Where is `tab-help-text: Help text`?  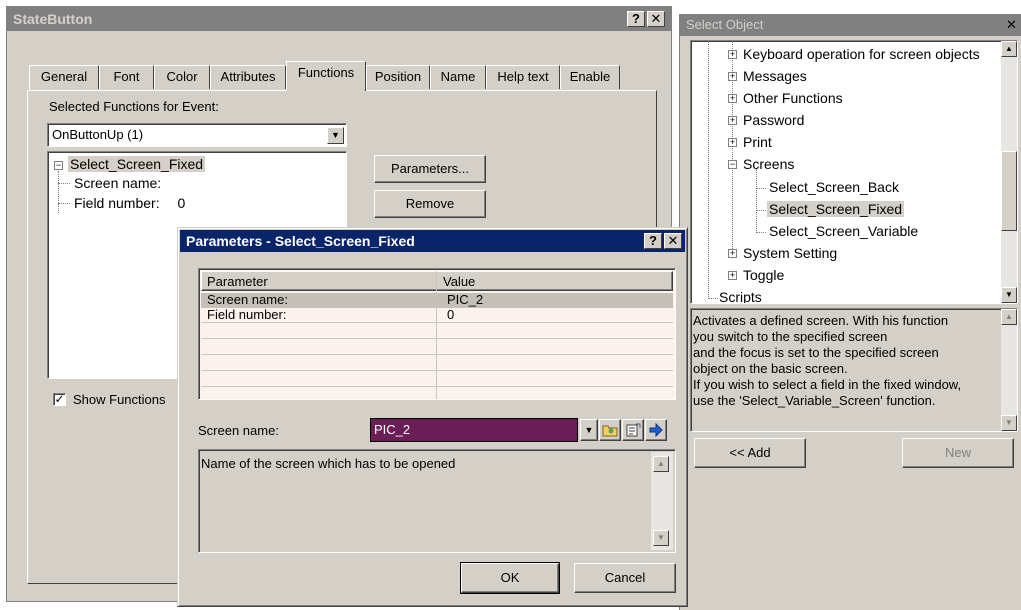
tab-help-text: Help text is located at coordinates (523, 77).